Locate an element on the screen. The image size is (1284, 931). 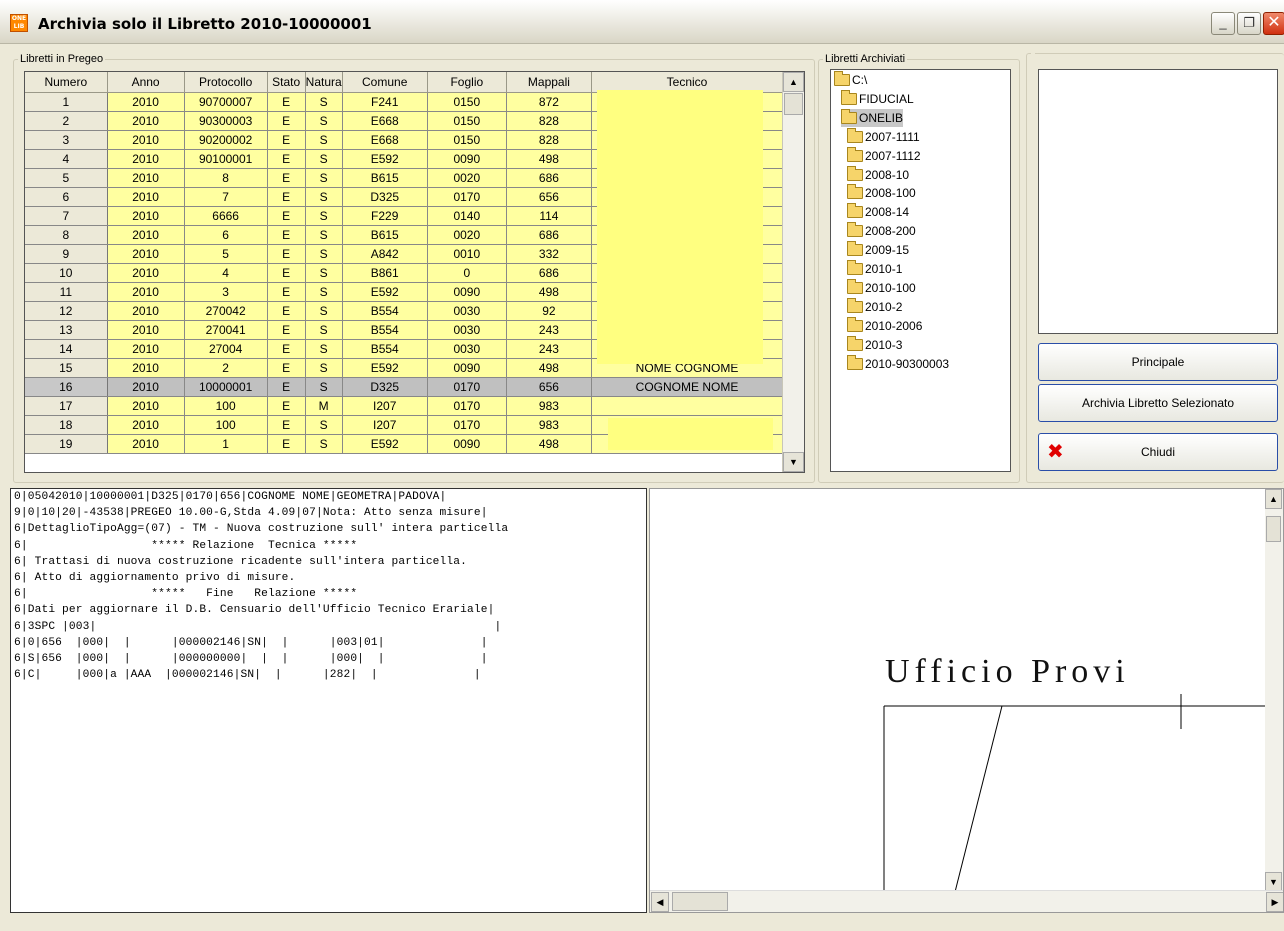
tree-item: 2008-200 is located at coordinates (881, 231).